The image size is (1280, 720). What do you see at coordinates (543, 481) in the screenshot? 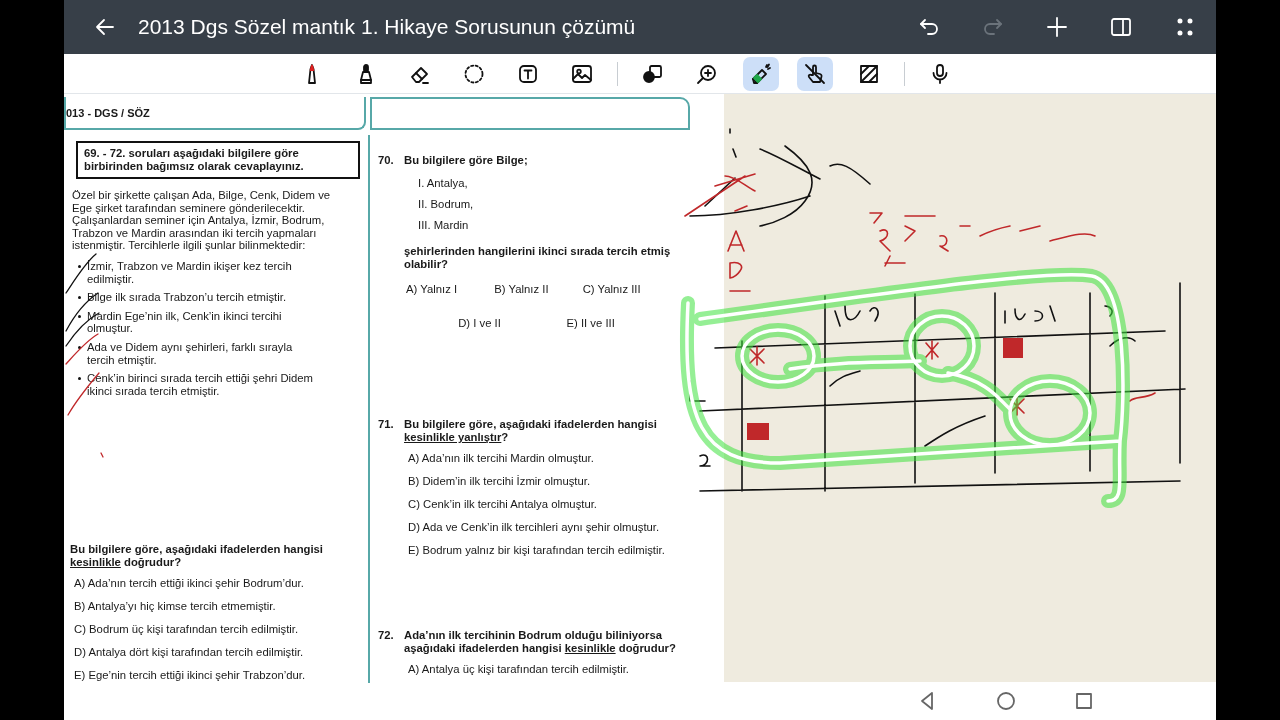
I see `answer-option: B) Didem’in ilk tercihi İzmir olmuştur.` at bounding box center [543, 481].